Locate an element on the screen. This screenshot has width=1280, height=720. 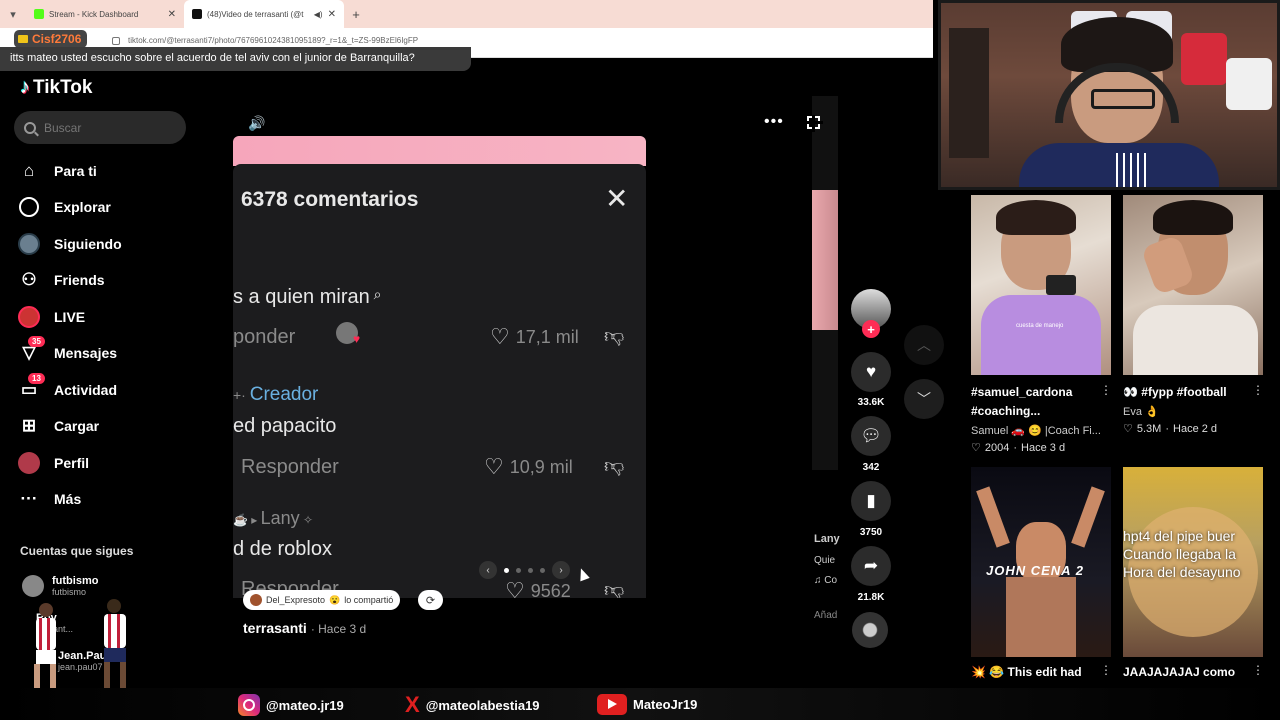
upload-icon: ⊞ is located at coordinates (29, 425).